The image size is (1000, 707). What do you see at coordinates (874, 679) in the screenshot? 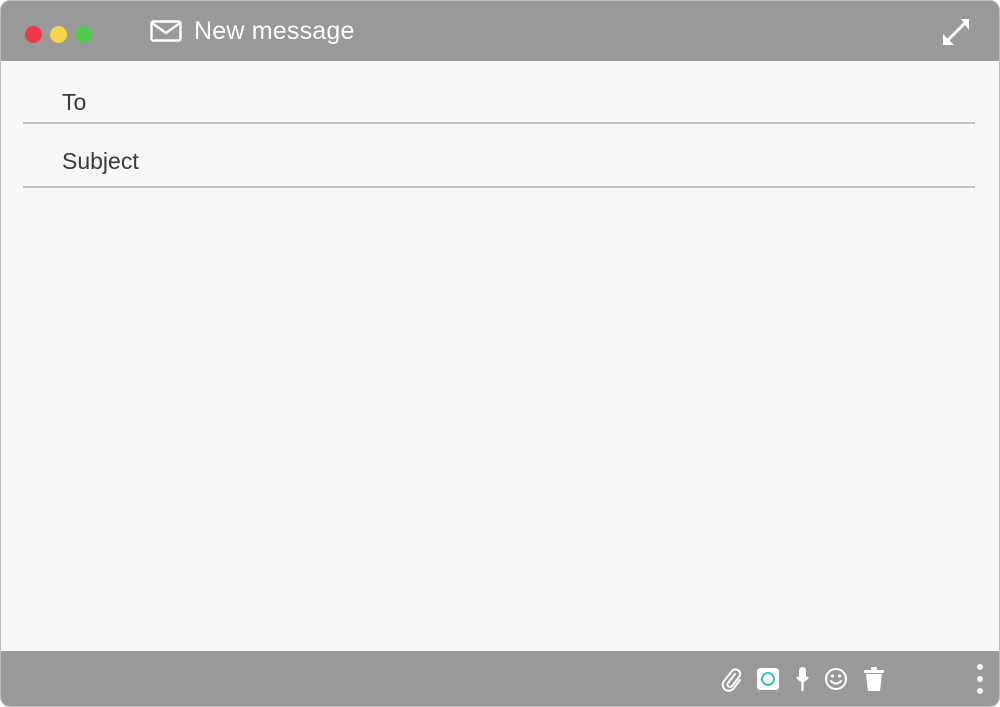
I see `trash-icon` at bounding box center [874, 679].